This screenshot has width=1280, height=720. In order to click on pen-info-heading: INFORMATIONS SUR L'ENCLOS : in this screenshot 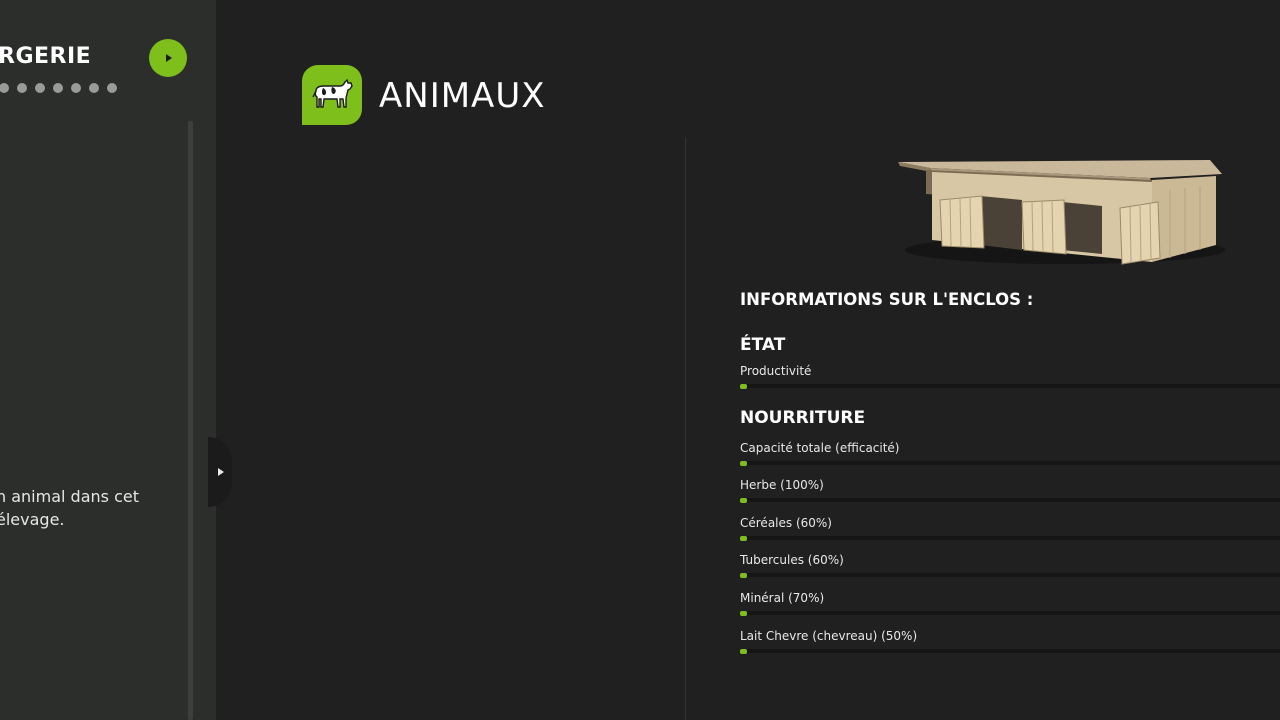, I will do `click(887, 299)`.